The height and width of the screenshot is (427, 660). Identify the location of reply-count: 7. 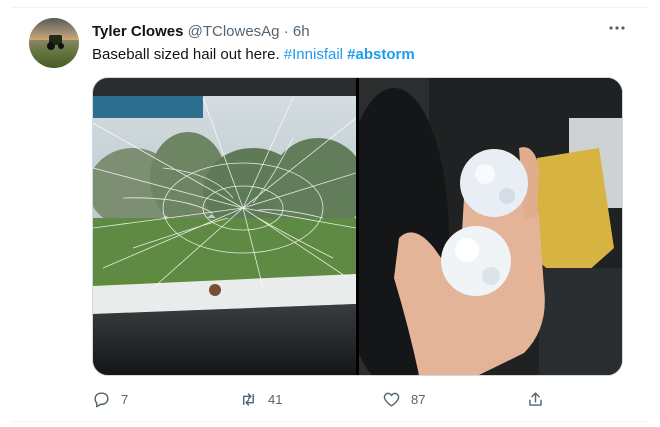
(125, 399).